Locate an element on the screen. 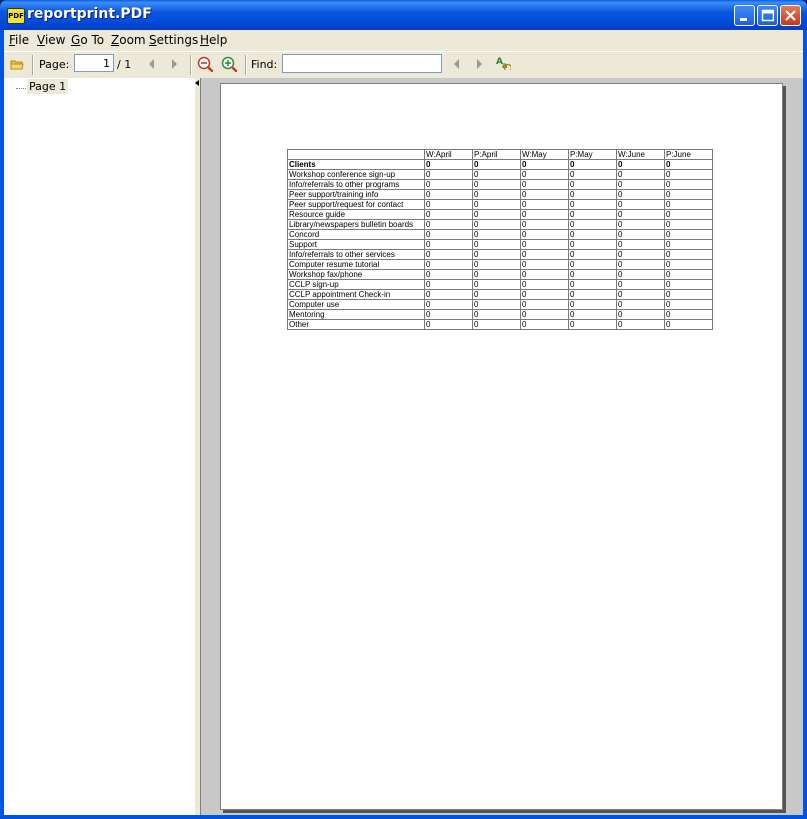 Image resolution: width=807 pixels, height=819 pixels. menu-bar: File View Go To Zoom Settings Help is located at coordinates (403, 40).